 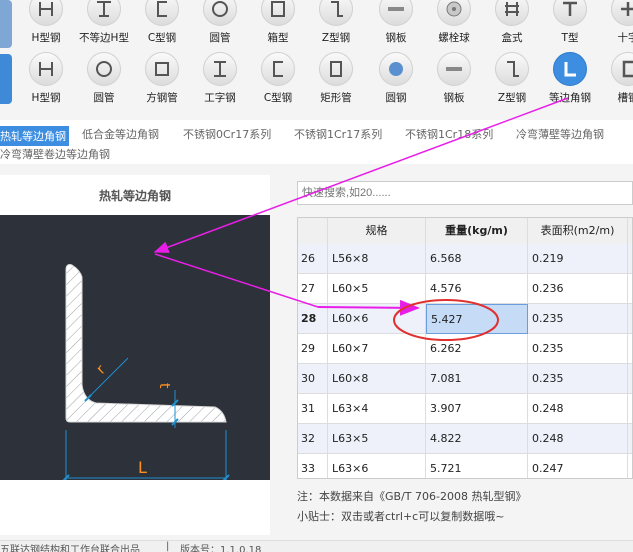 I want to click on column-header-weight: 重量(kg/m), so click(x=477, y=231).